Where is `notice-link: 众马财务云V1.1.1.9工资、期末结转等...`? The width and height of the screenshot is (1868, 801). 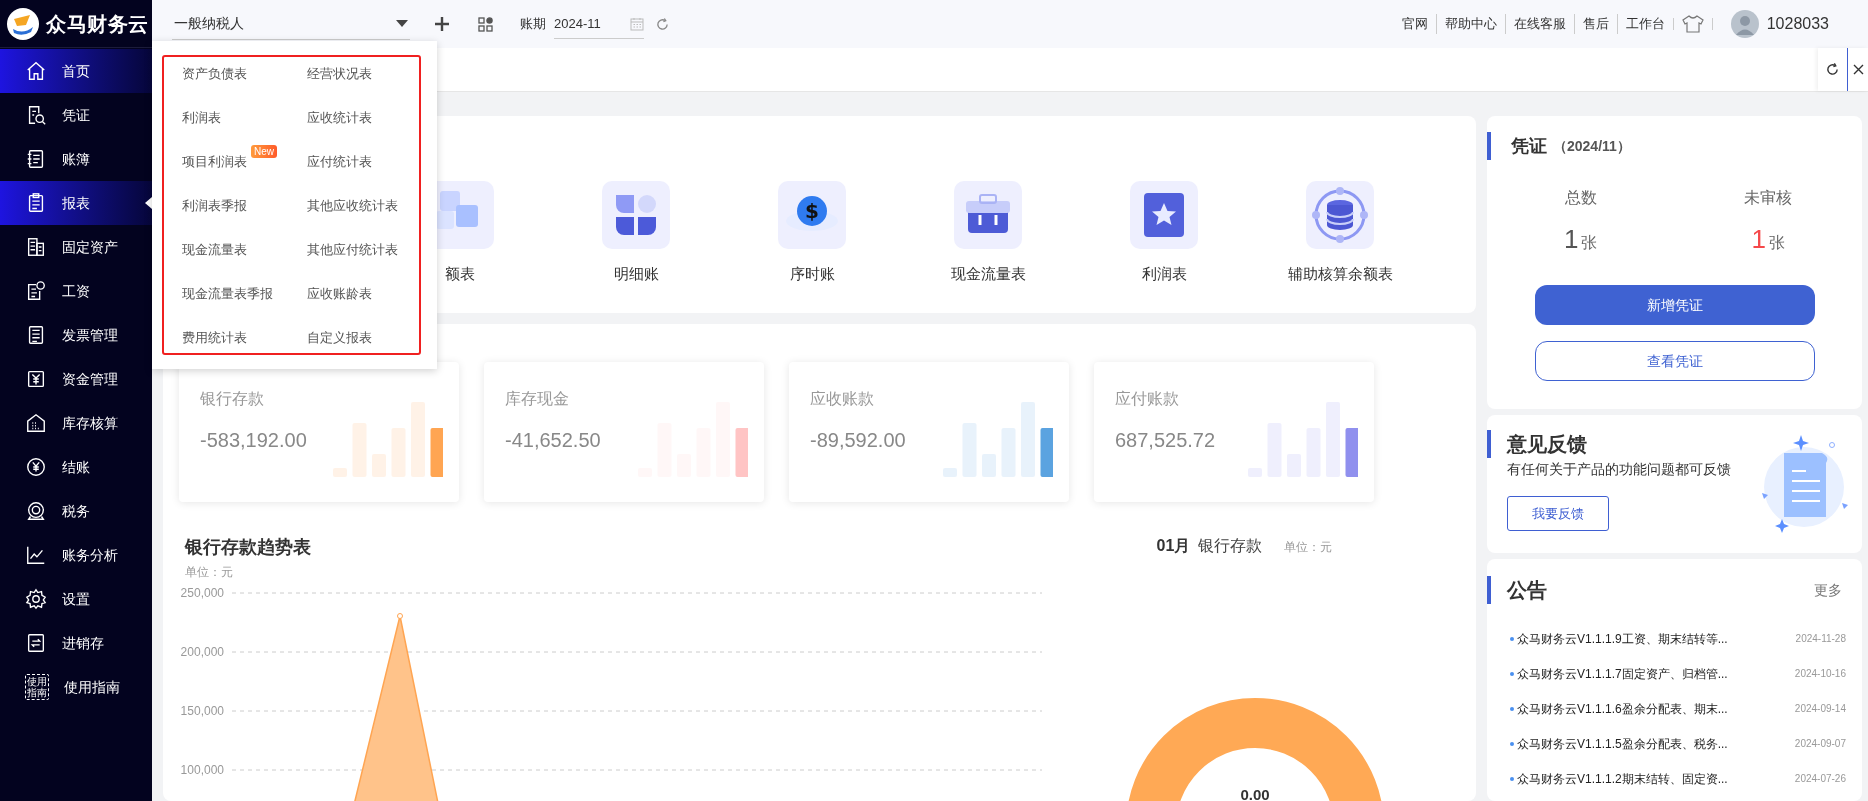 notice-link: 众马财务云V1.1.1.9工资、期末结转等... is located at coordinates (1622, 638).